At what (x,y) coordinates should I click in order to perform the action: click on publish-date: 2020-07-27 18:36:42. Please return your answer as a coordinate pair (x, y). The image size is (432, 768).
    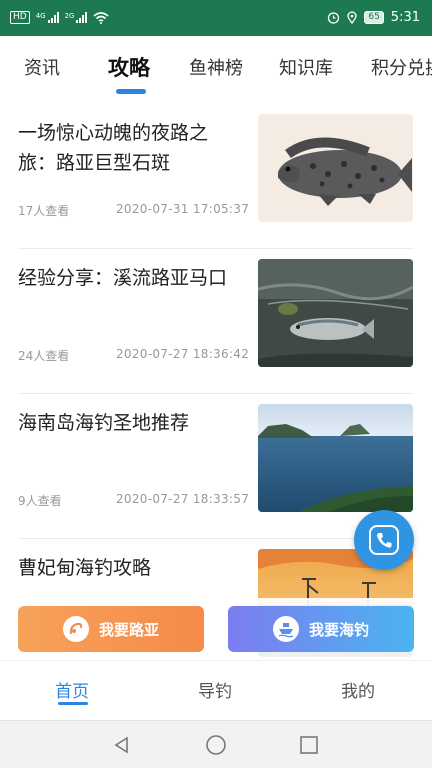
    Looking at the image, I should click on (183, 354).